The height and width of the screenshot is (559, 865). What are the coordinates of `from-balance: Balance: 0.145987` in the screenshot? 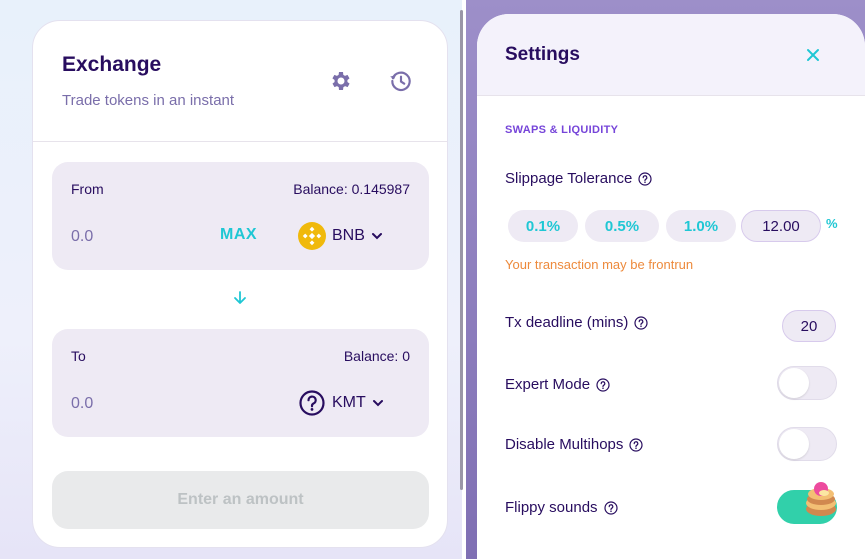 It's located at (351, 189).